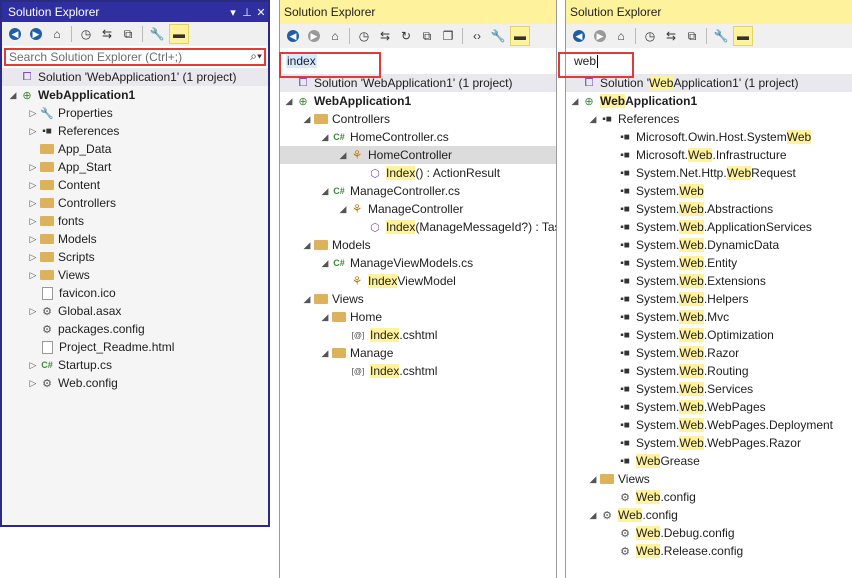 This screenshot has height=578, width=852. I want to click on tree-item: ▷ C# Startup.cs, so click(135, 365).